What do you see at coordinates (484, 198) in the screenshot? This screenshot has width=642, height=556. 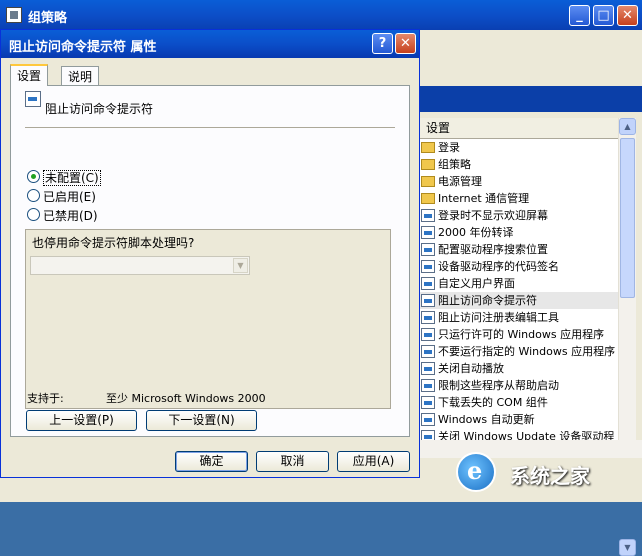 I see `list-item-label: Internet 通信管理` at bounding box center [484, 198].